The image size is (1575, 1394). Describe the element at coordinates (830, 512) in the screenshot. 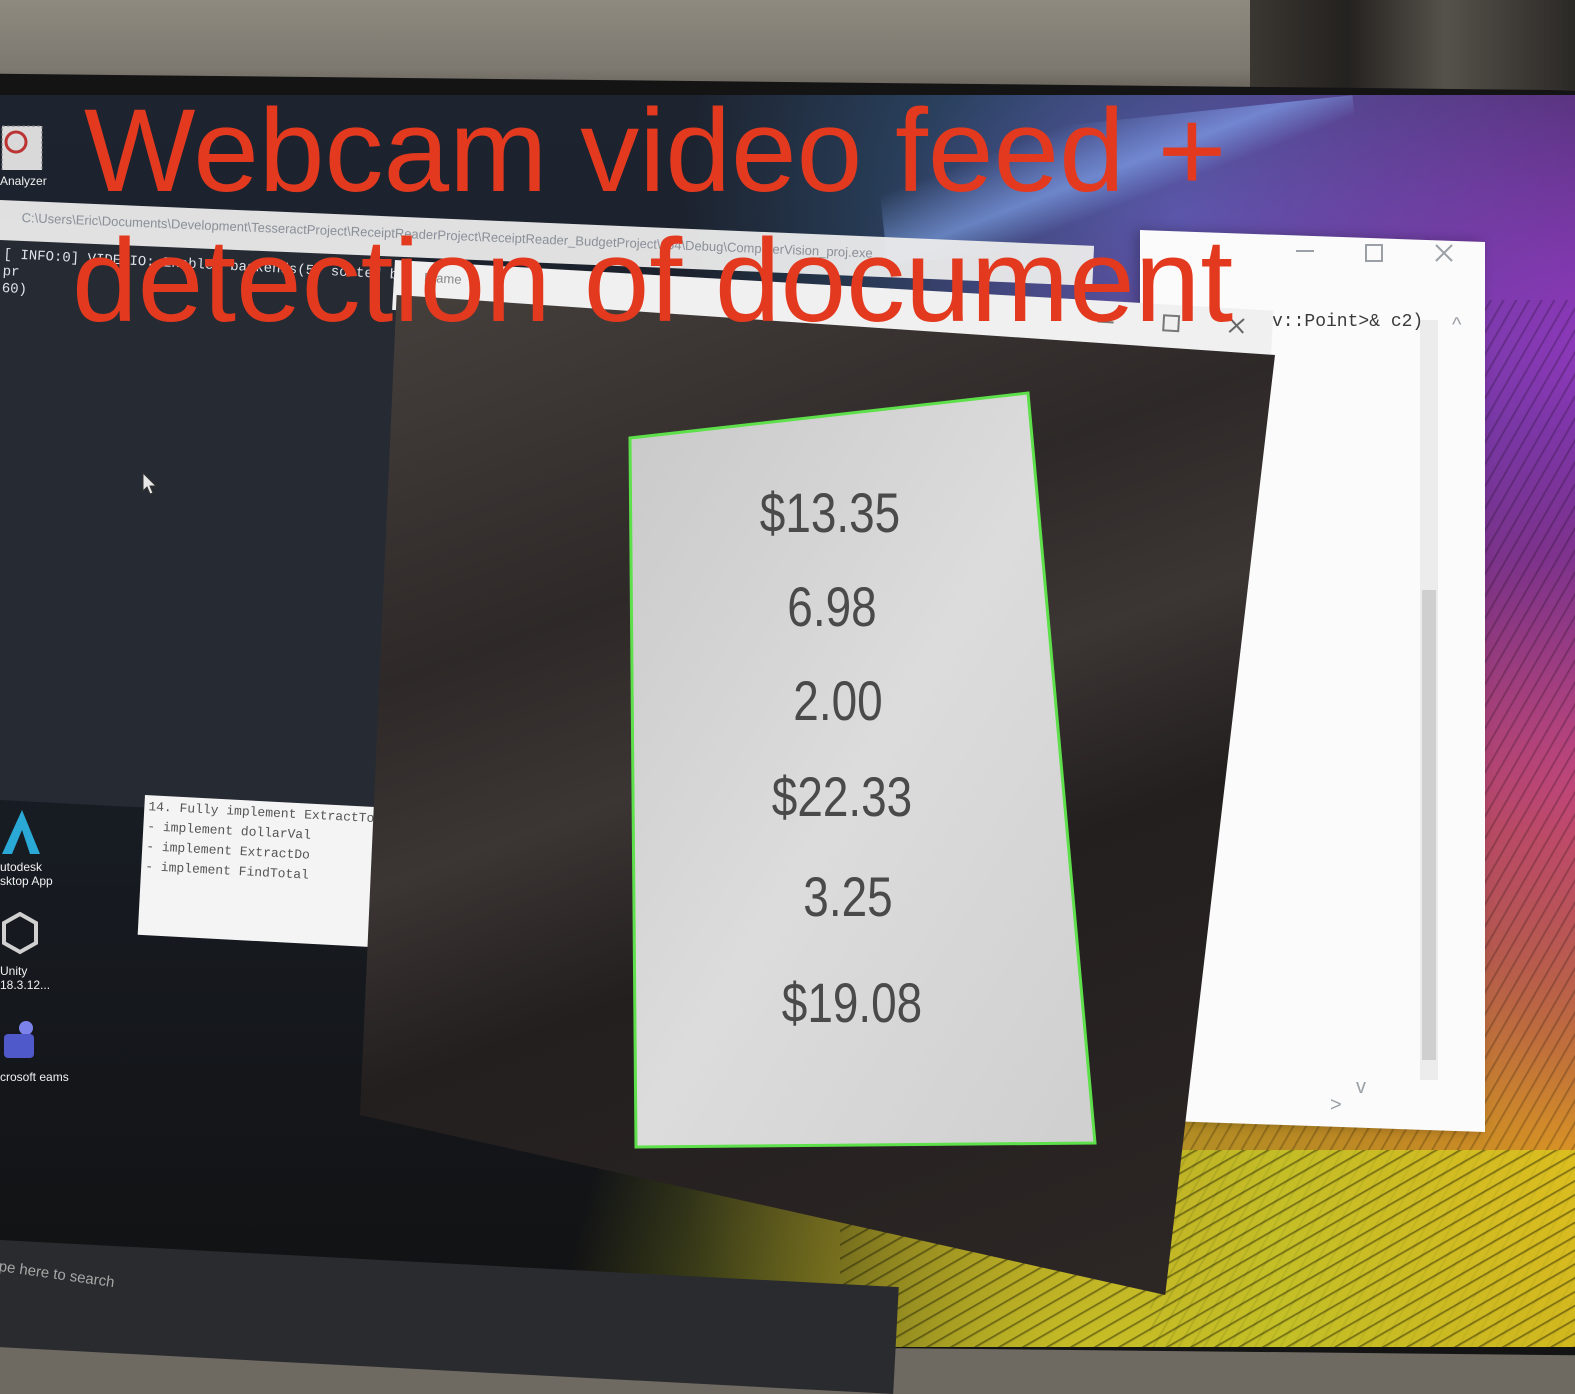

I see `receipt-amount: $13.35` at that location.